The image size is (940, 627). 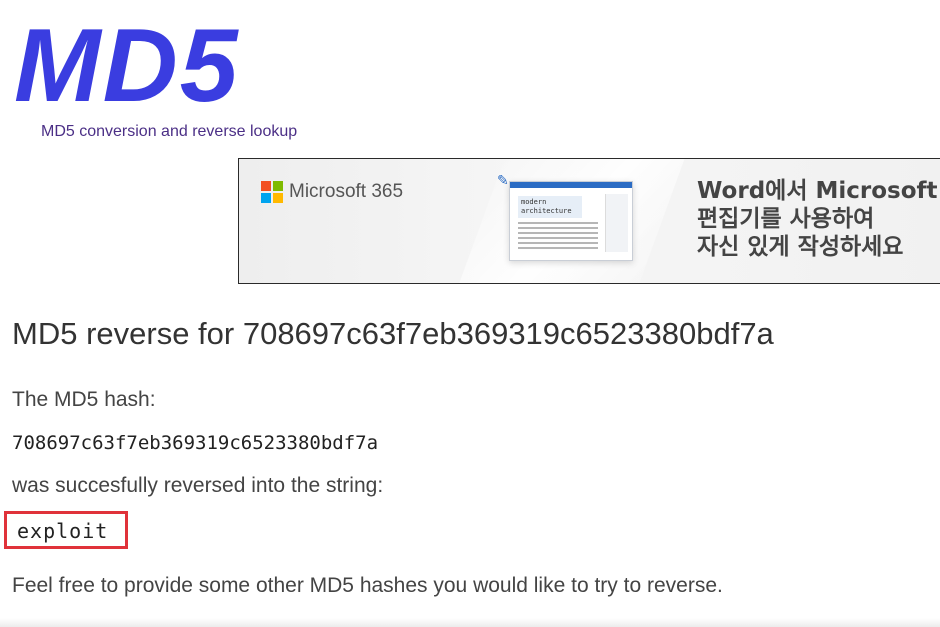 What do you see at coordinates (63, 531) in the screenshot?
I see `reversed-string: exploit` at bounding box center [63, 531].